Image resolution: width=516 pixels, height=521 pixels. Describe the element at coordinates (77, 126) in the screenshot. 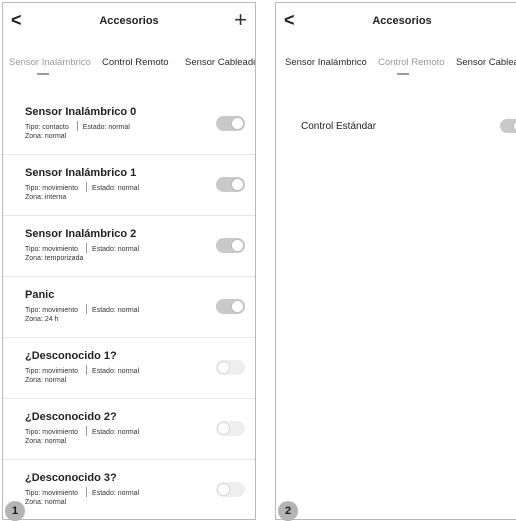

I see `accessory-meta: Tipo: contacto Estado: normal` at that location.